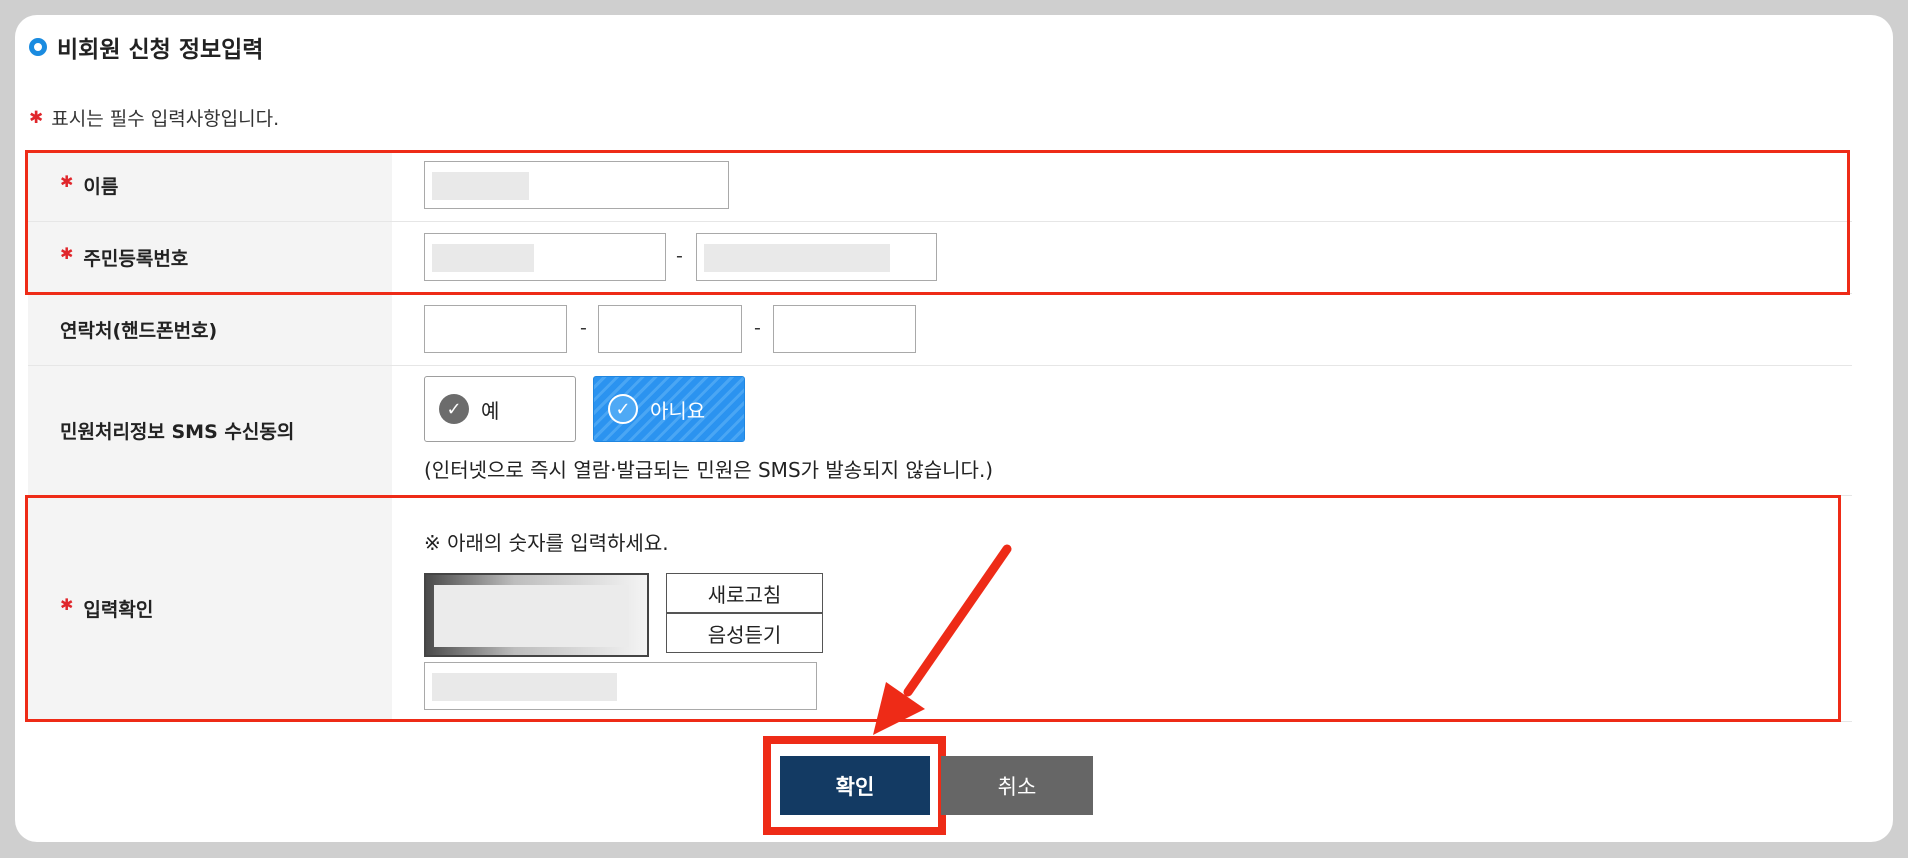 The width and height of the screenshot is (1908, 858). Describe the element at coordinates (942, 639) in the screenshot. I see `annotation-arrow-icon` at that location.